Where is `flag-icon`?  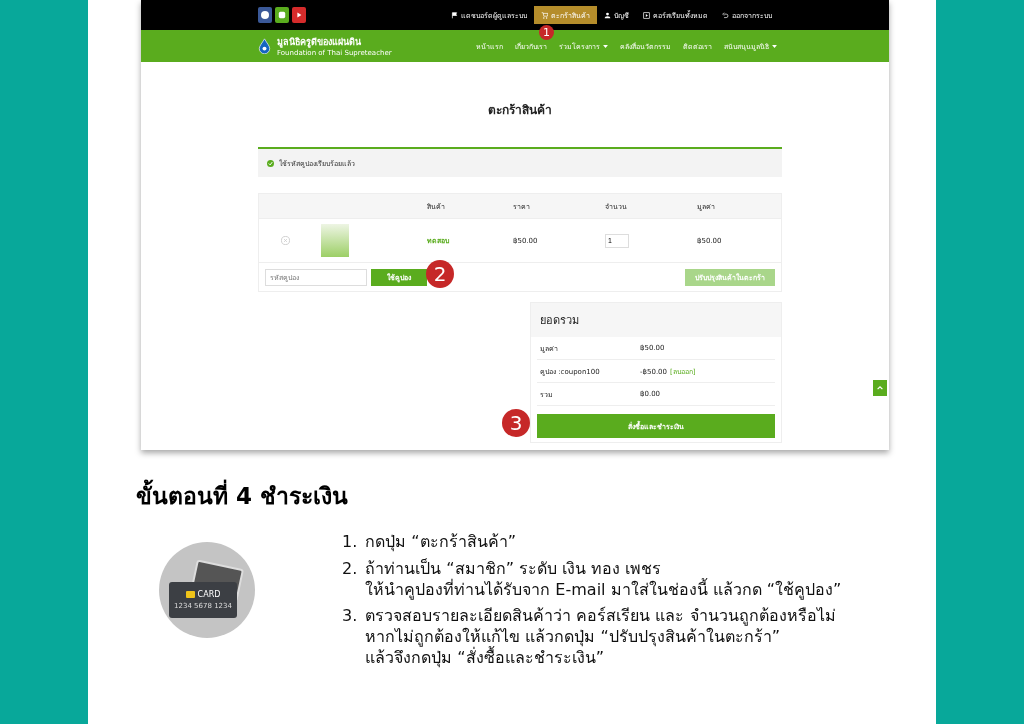 flag-icon is located at coordinates (454, 15).